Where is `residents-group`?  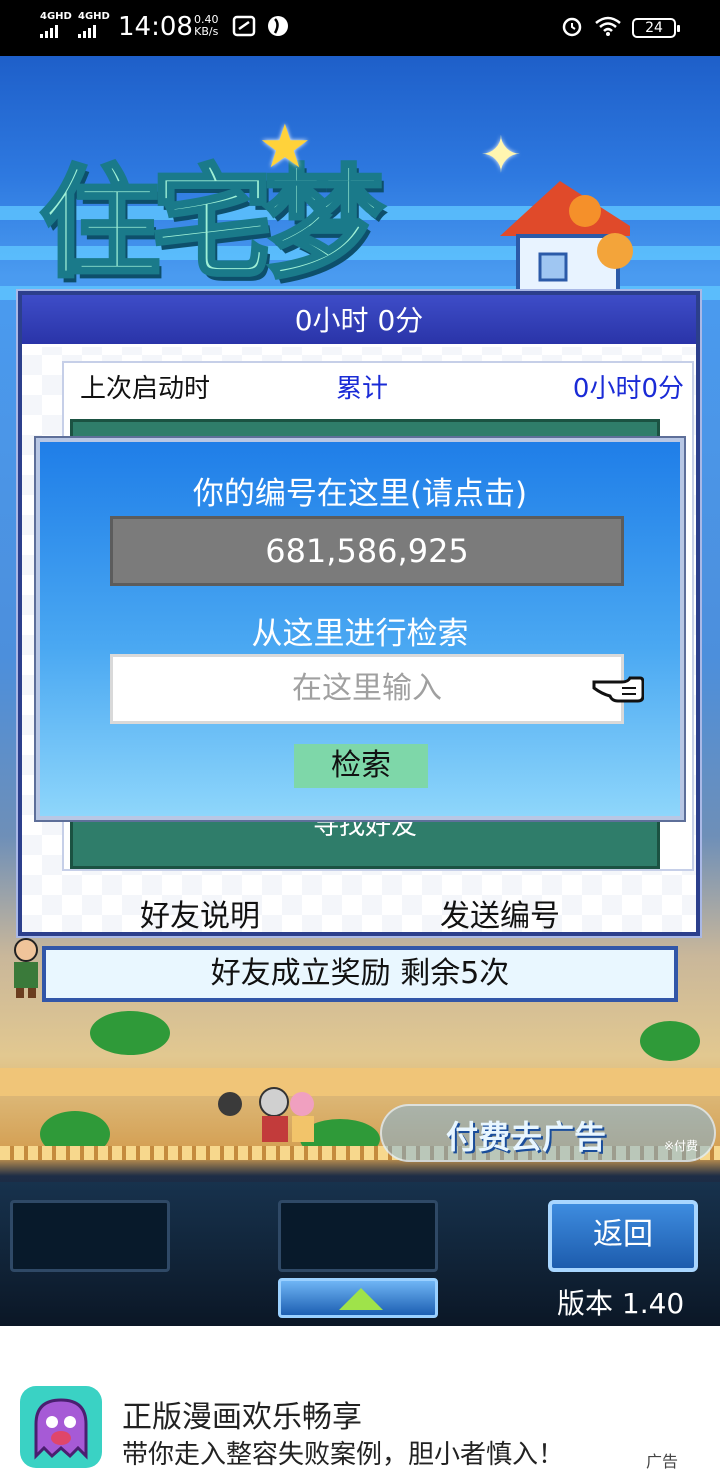 residents-group is located at coordinates (266, 1114).